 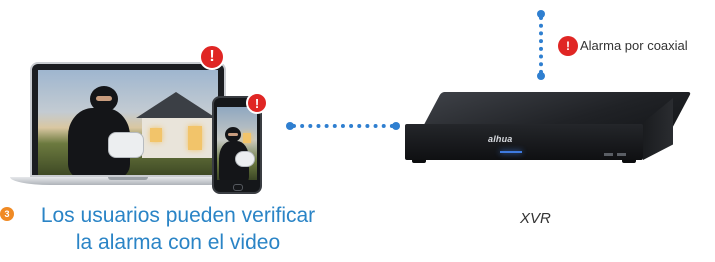 What do you see at coordinates (128, 178) in the screenshot?
I see `laptop-notch` at bounding box center [128, 178].